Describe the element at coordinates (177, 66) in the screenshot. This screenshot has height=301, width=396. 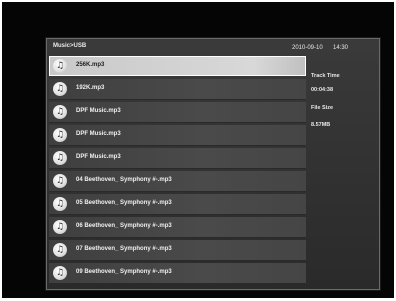
I see `file-row: ♫ 256K.mp3` at that location.